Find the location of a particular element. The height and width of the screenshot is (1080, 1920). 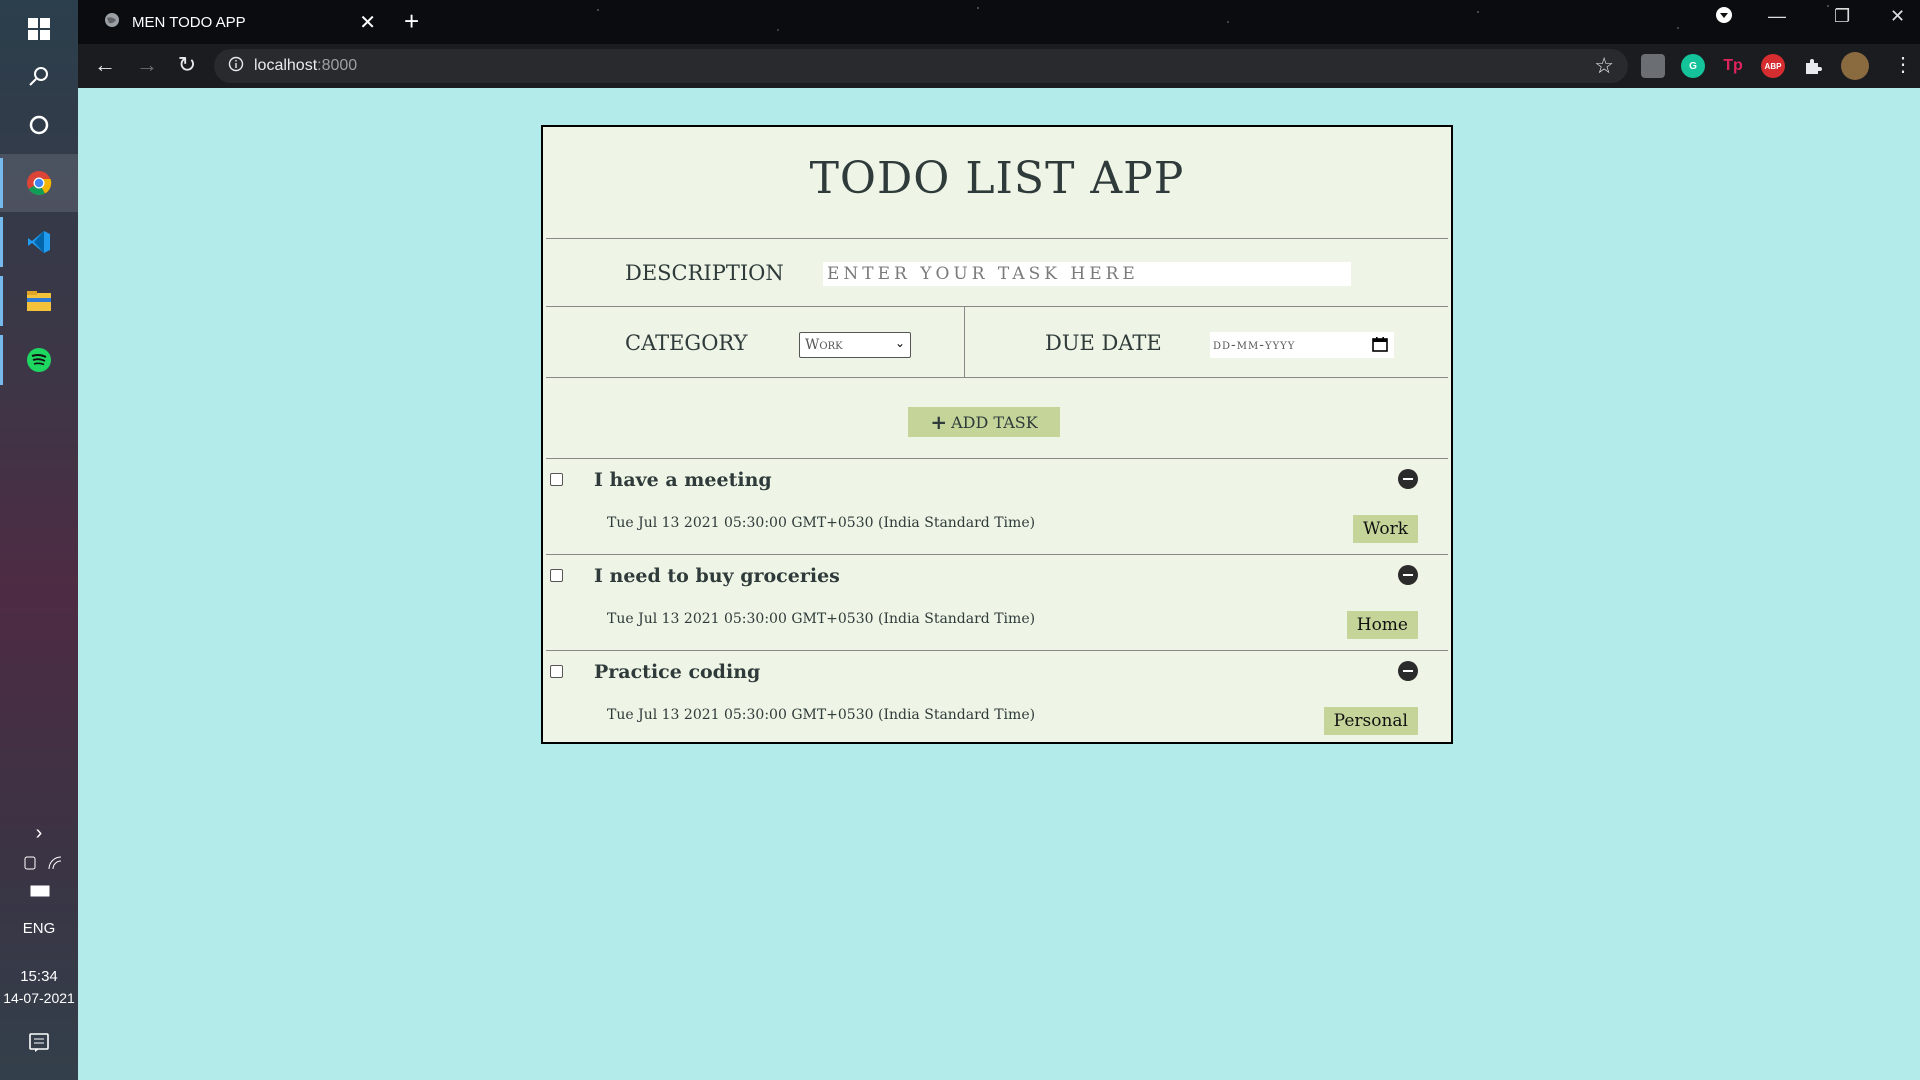

chevron-down-icon: ⌄ is located at coordinates (899, 343).